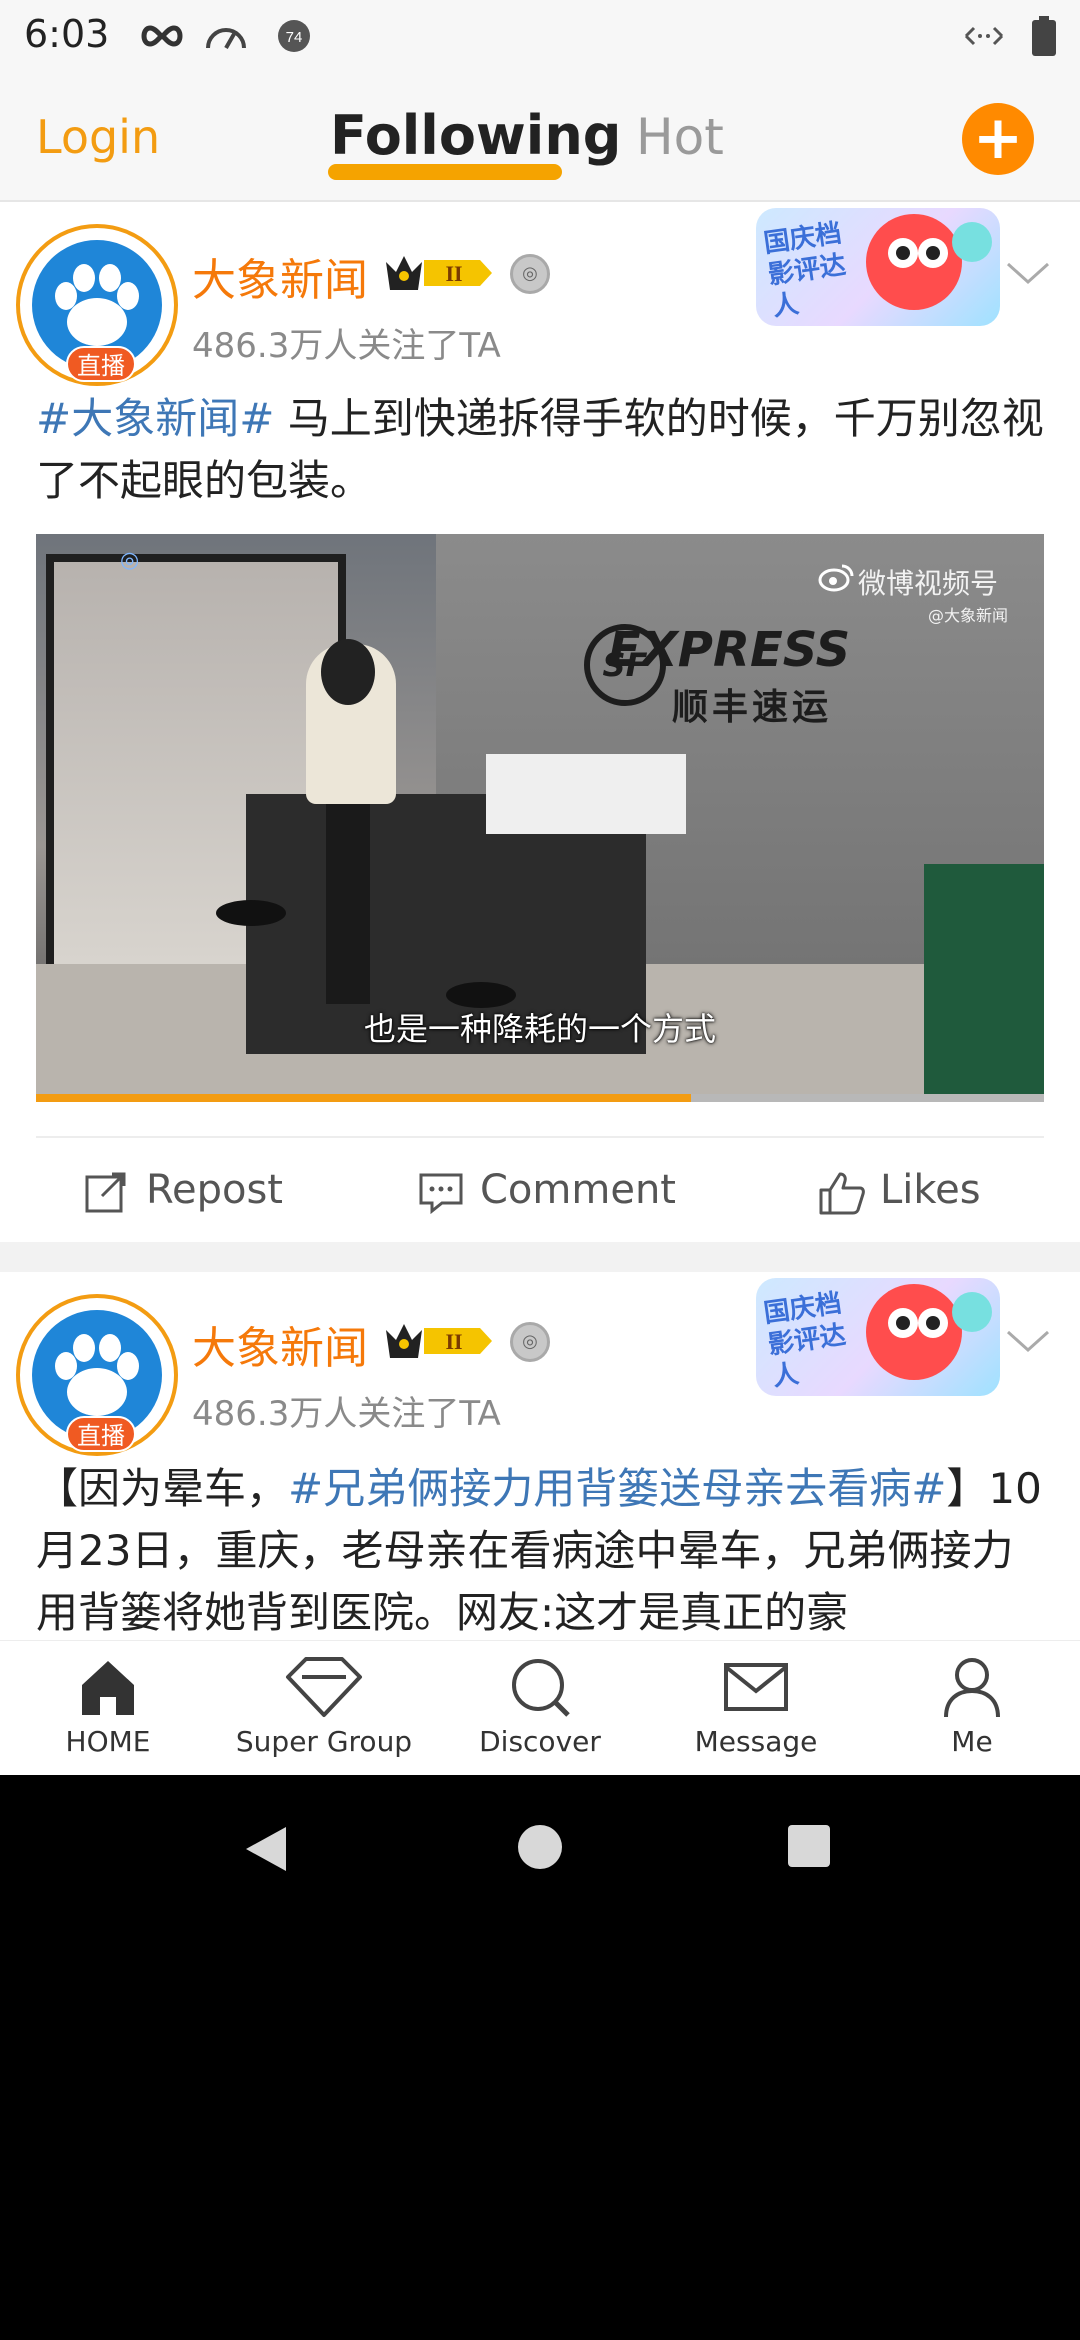  Describe the element at coordinates (162, 36) in the screenshot. I see `infinity-icon` at that location.